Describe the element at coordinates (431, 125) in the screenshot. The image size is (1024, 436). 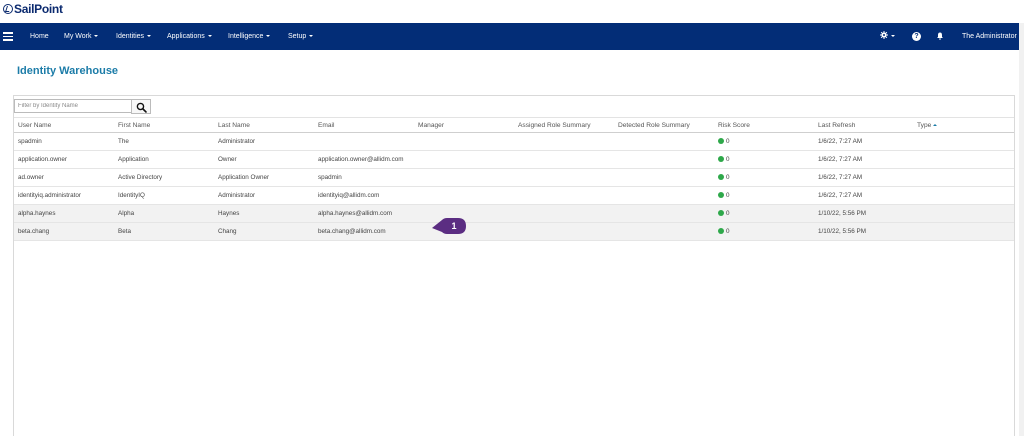
I see `column-header-manager: Manager` at that location.